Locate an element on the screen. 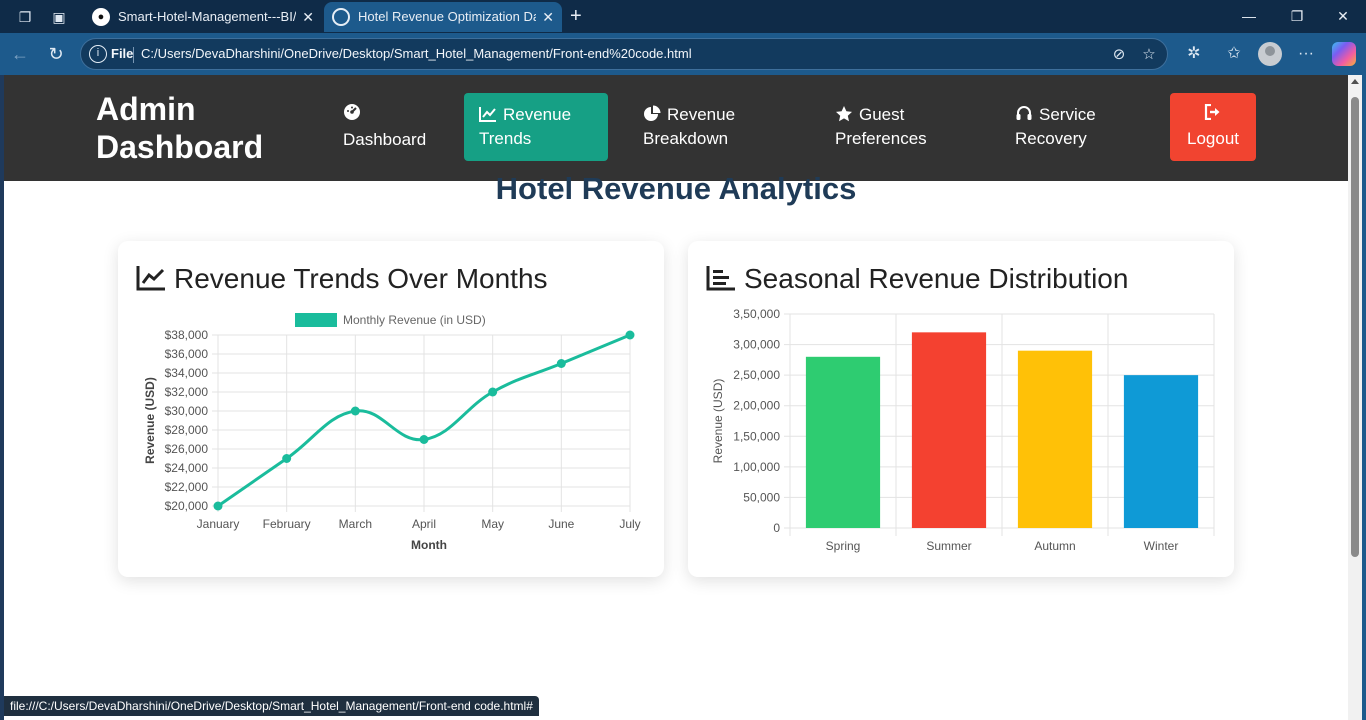  x-tick-label: May is located at coordinates (492, 524).